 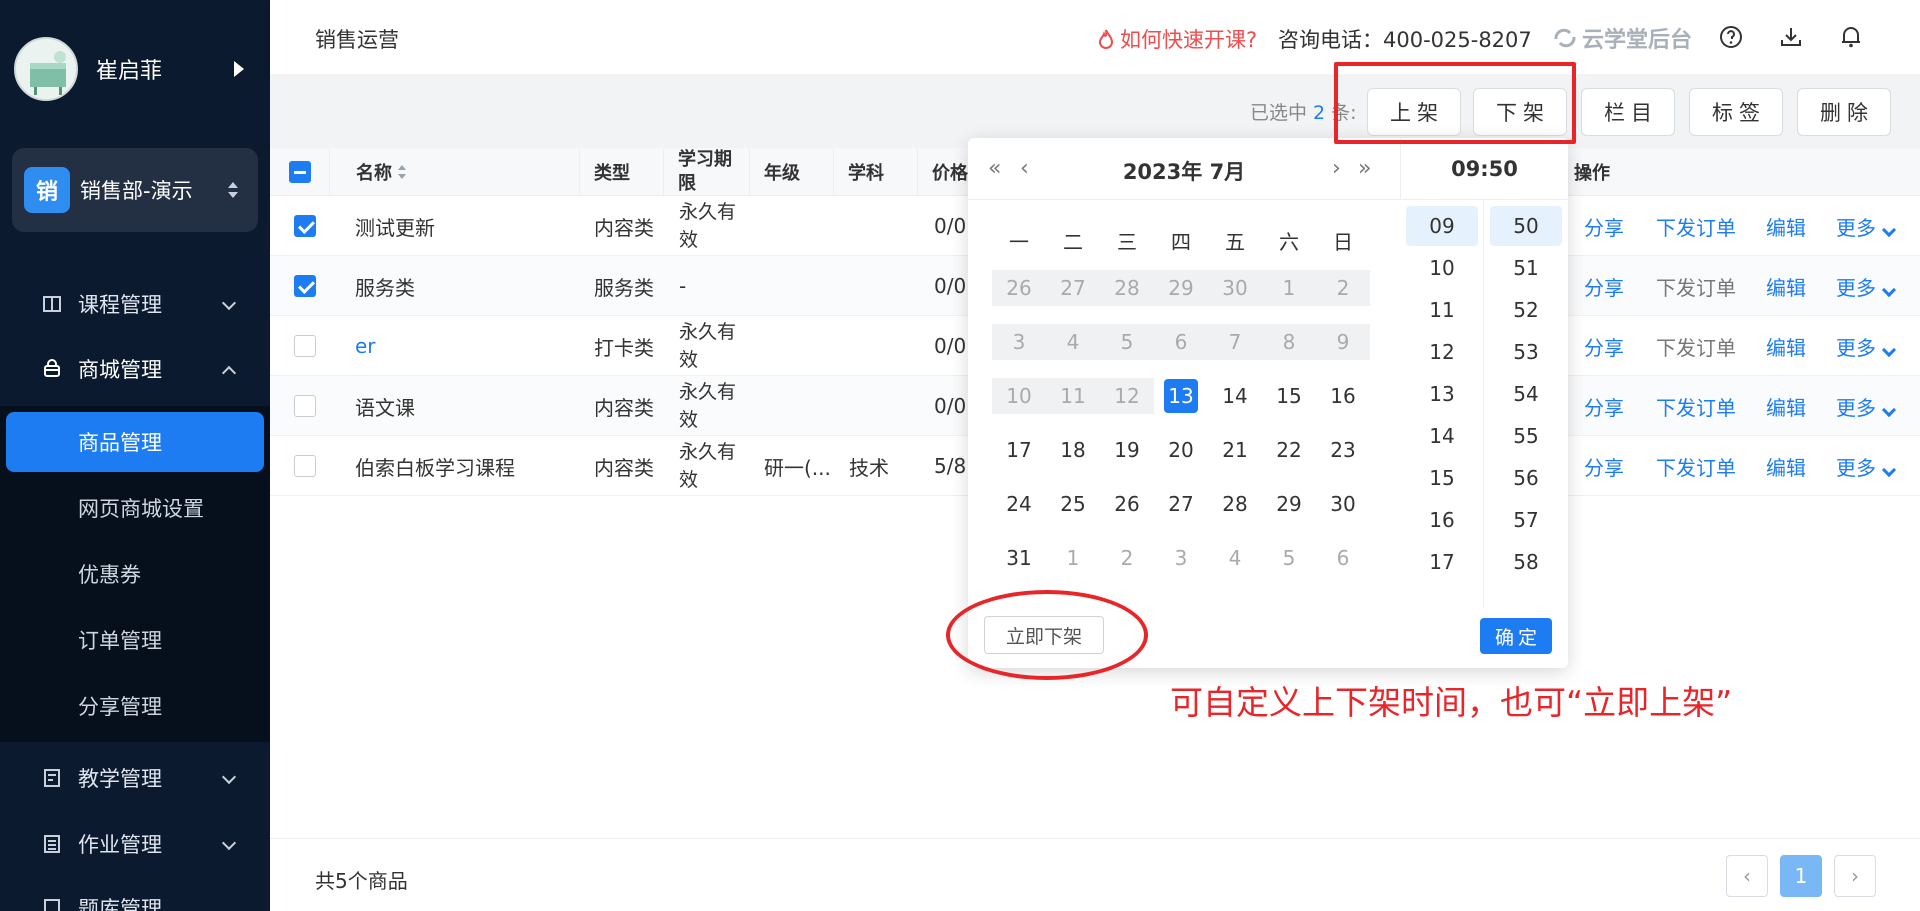 What do you see at coordinates (1127, 450) in the screenshot?
I see `calendar-day: 19` at bounding box center [1127, 450].